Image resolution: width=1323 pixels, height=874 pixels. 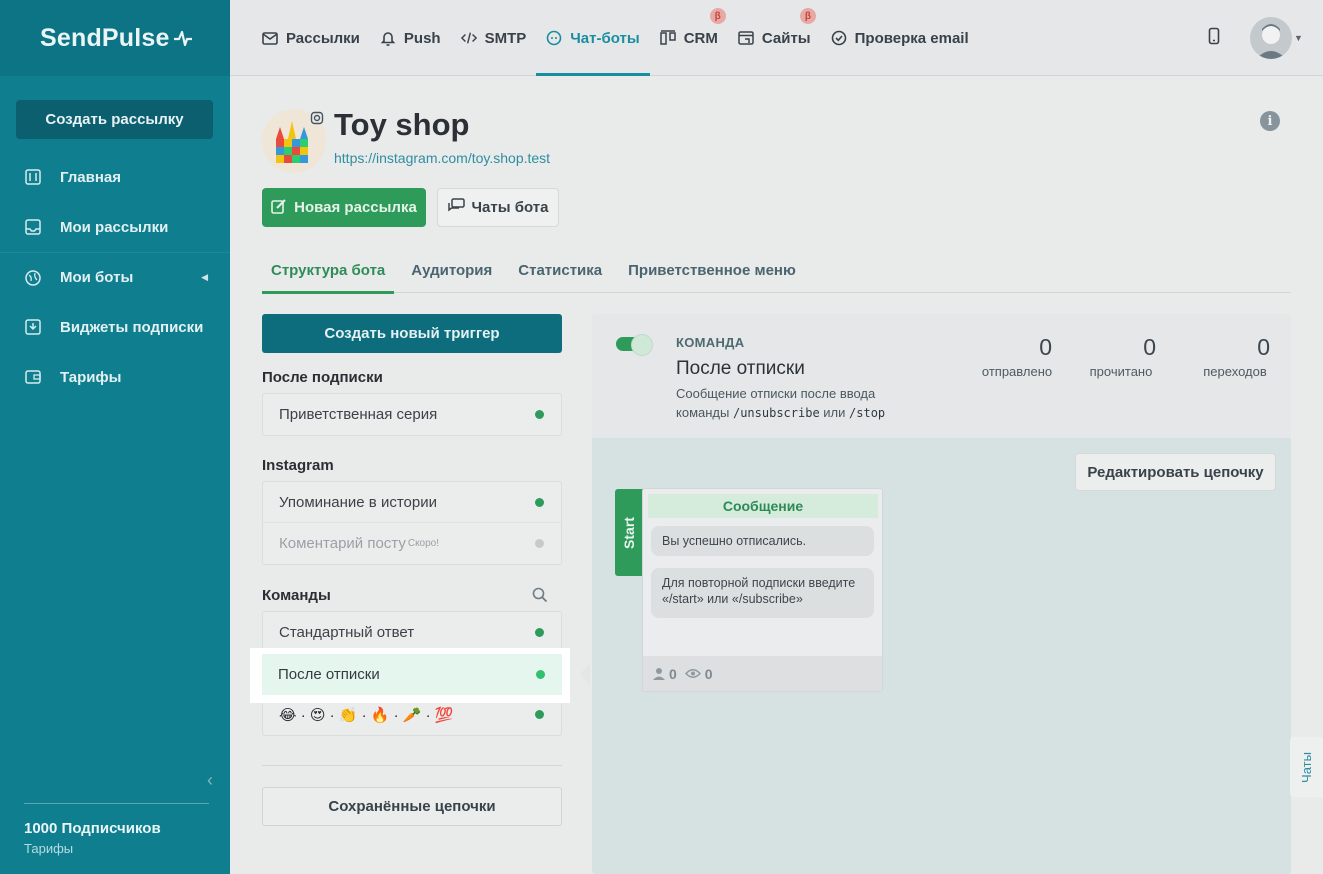 I want to click on stat-read: 0 прочитано, so click(x=1122, y=356).